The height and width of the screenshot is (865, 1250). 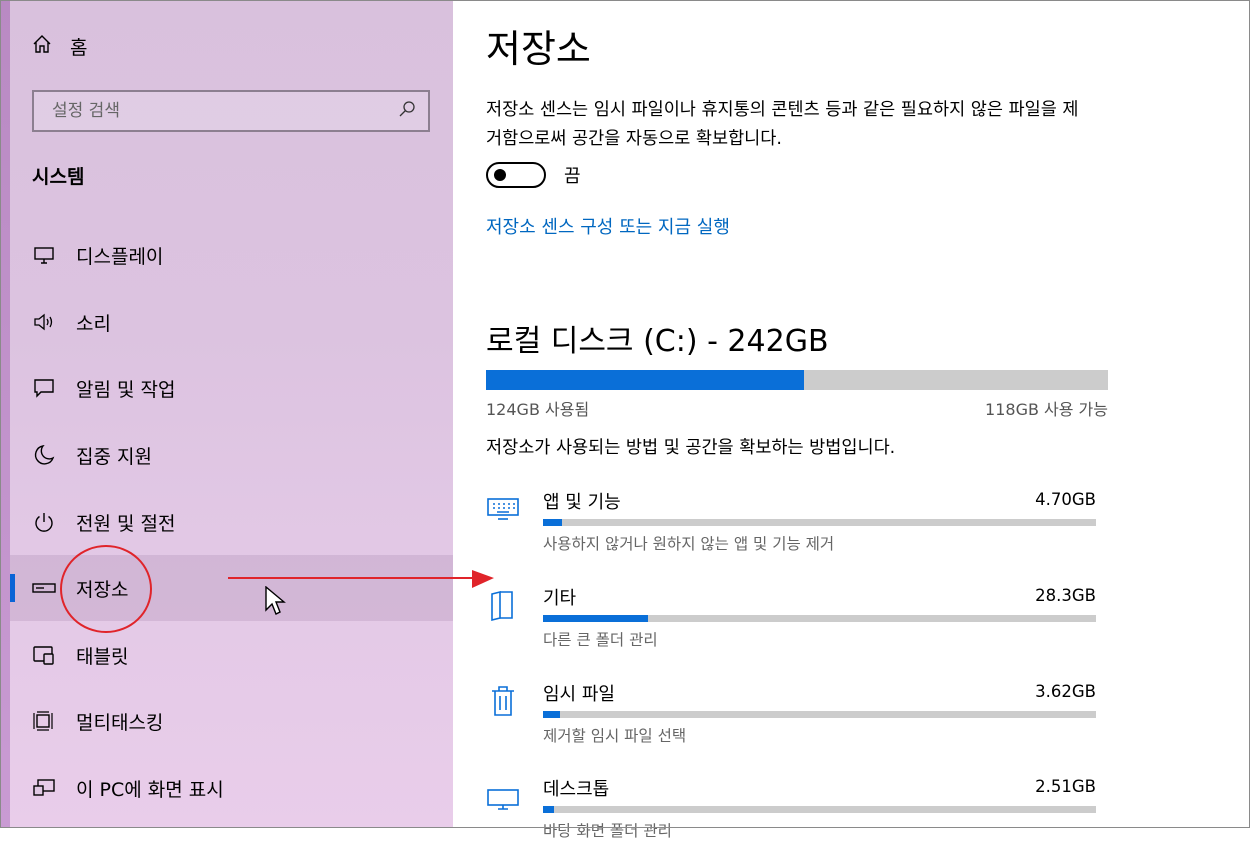 What do you see at coordinates (560, 598) in the screenshot?
I see `category-name: 기타` at bounding box center [560, 598].